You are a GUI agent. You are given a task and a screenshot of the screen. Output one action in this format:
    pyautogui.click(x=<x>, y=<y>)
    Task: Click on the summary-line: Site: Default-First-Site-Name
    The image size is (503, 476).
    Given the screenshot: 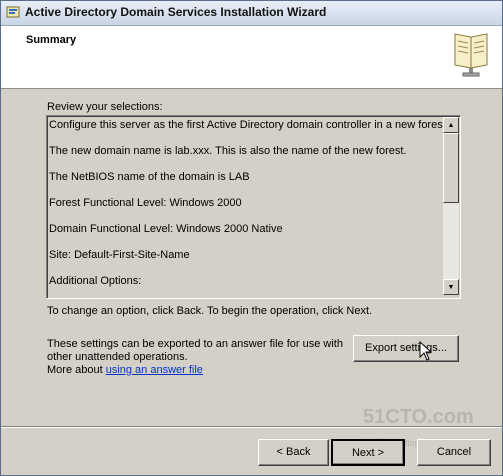 What is the action you would take?
    pyautogui.click(x=119, y=255)
    